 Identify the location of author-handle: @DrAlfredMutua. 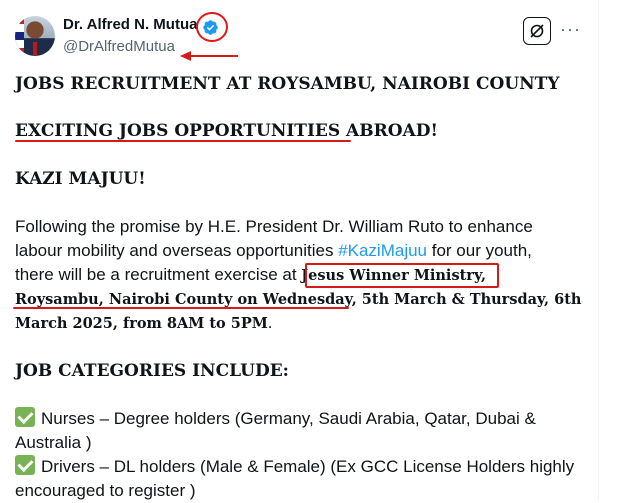
(119, 47).